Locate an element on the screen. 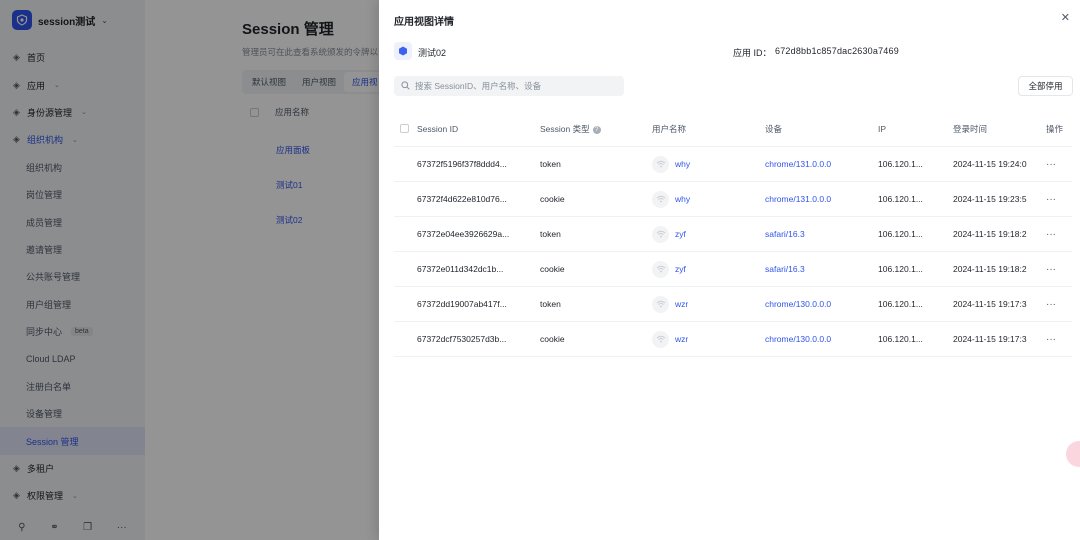 Image resolution: width=1080 pixels, height=540 pixels. column-header-ip: IP is located at coordinates (882, 129).